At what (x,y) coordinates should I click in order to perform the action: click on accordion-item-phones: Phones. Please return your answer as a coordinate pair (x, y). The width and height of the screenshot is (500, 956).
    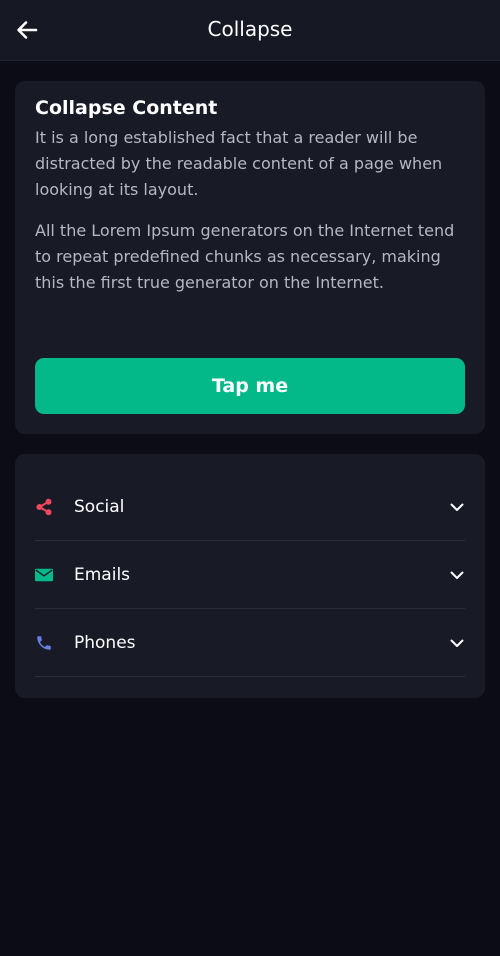
    Looking at the image, I should click on (250, 643).